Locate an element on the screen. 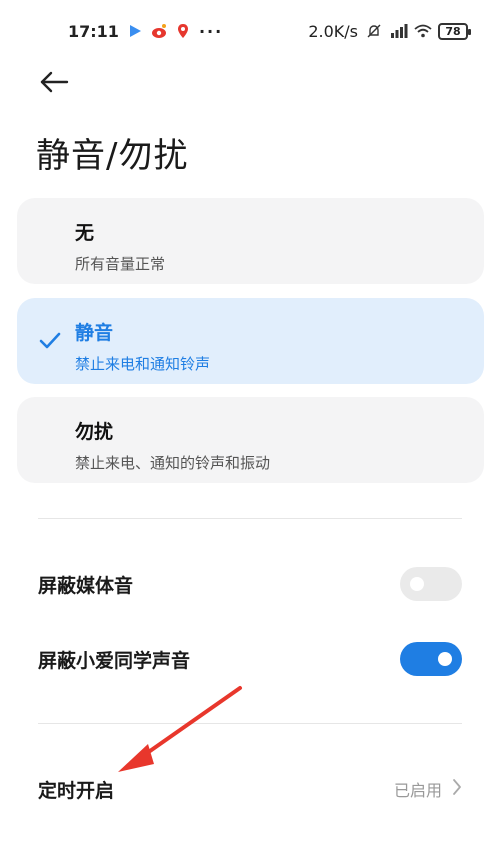  mute-xiaoai-label: 屏蔽小爱同学声音 is located at coordinates (114, 660).